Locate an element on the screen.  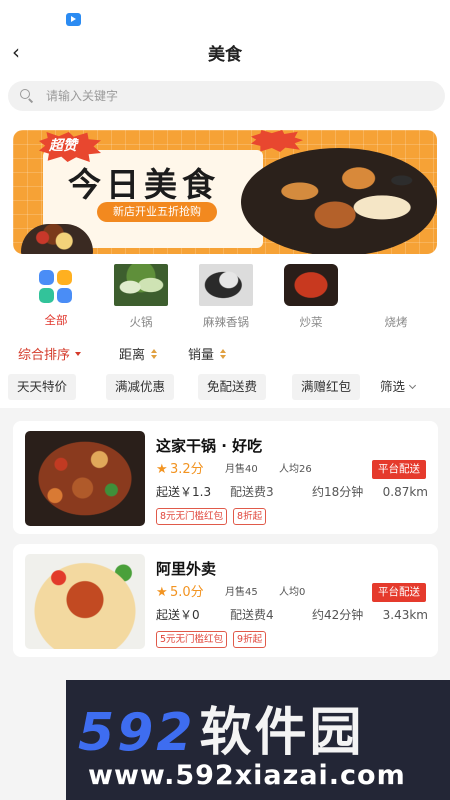
category-all: 全部 is located at coordinates (56, 296).